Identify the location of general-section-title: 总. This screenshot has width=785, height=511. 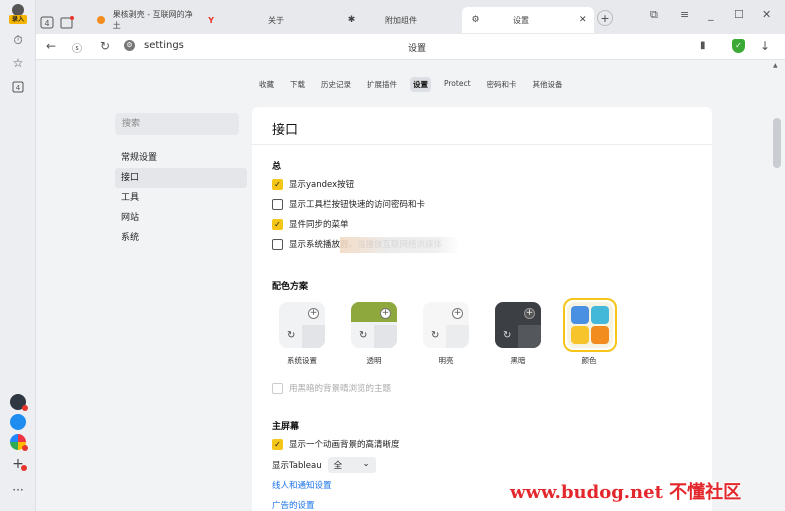
(277, 167).